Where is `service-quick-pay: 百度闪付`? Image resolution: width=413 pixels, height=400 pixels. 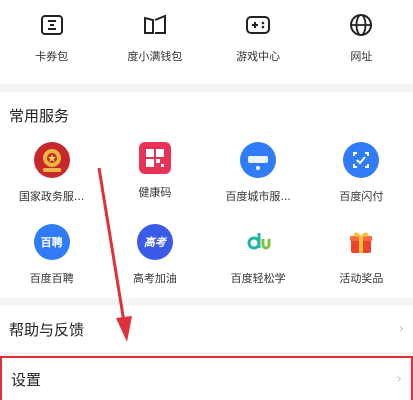 service-quick-pay: 百度闪付 is located at coordinates (361, 173).